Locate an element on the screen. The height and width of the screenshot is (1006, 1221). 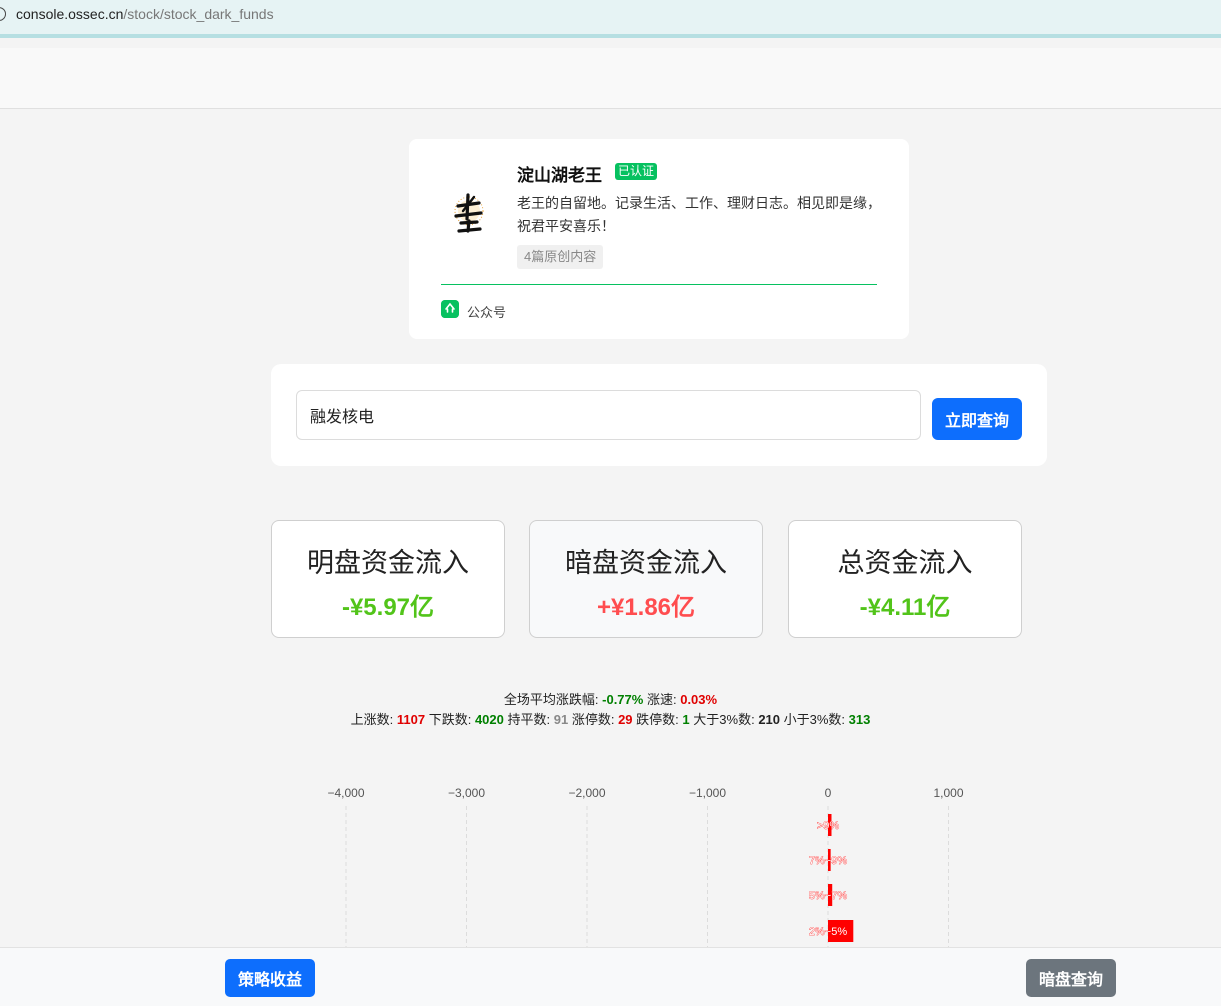
bar-category-label: >9% is located at coordinates (828, 826).